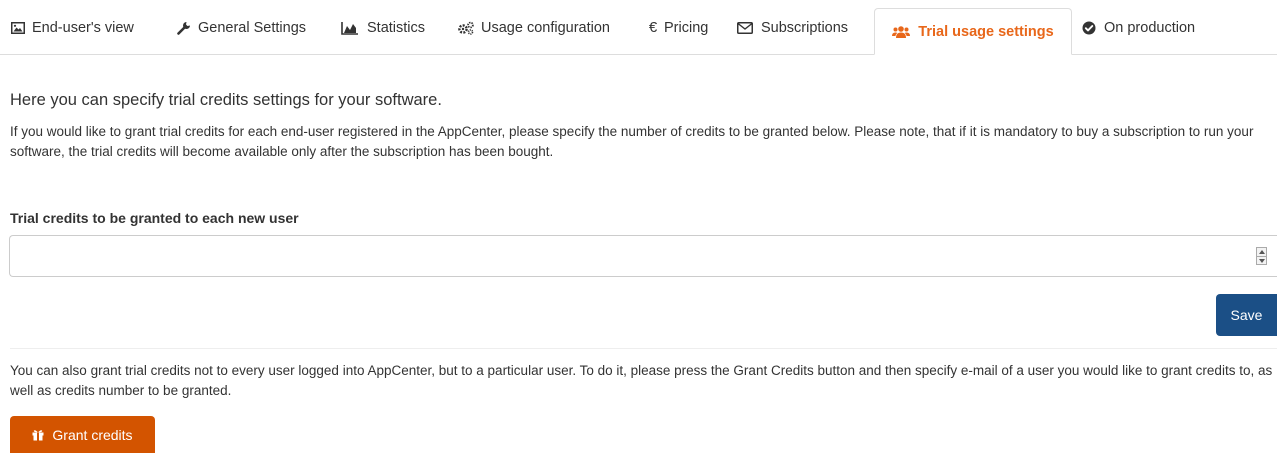  Describe the element at coordinates (745, 28) in the screenshot. I see `envelope-icon` at that location.